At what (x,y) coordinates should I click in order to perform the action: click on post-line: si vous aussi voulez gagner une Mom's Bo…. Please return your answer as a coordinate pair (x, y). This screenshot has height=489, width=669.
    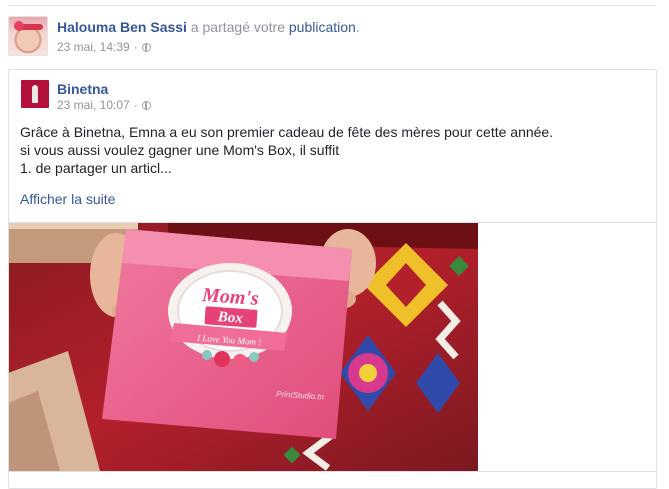
    Looking at the image, I should click on (180, 150).